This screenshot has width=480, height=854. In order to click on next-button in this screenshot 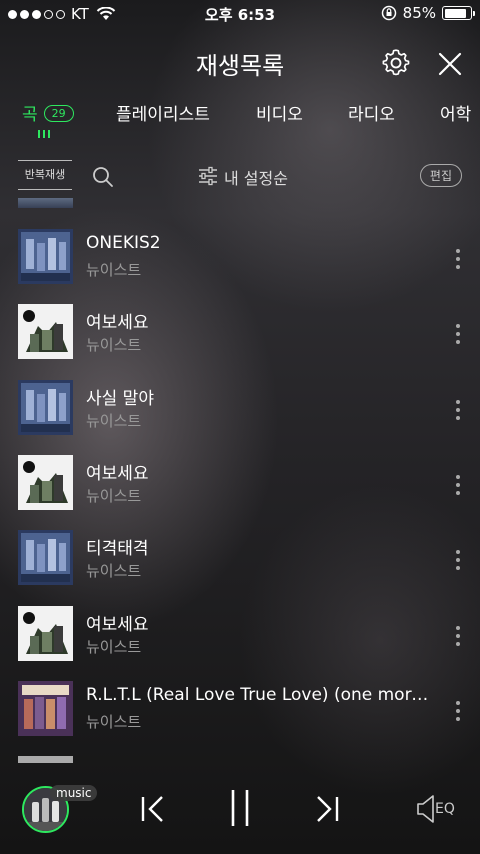, I will do `click(327, 809)`.